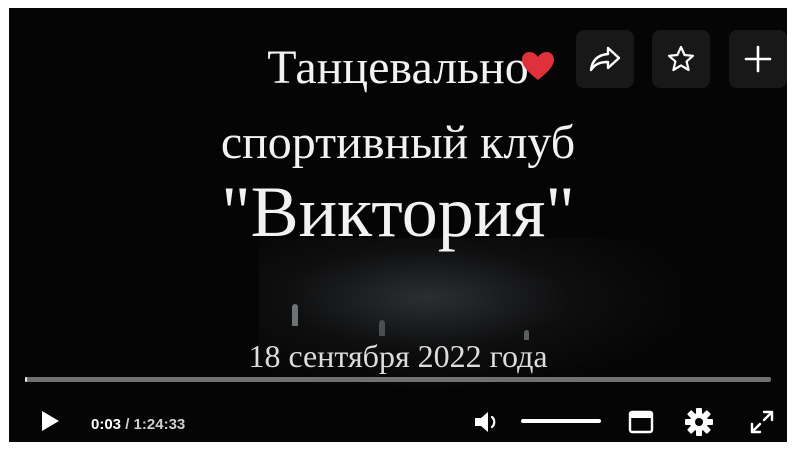  I want to click on time-display: 0:03 / 1:24:33, so click(138, 424).